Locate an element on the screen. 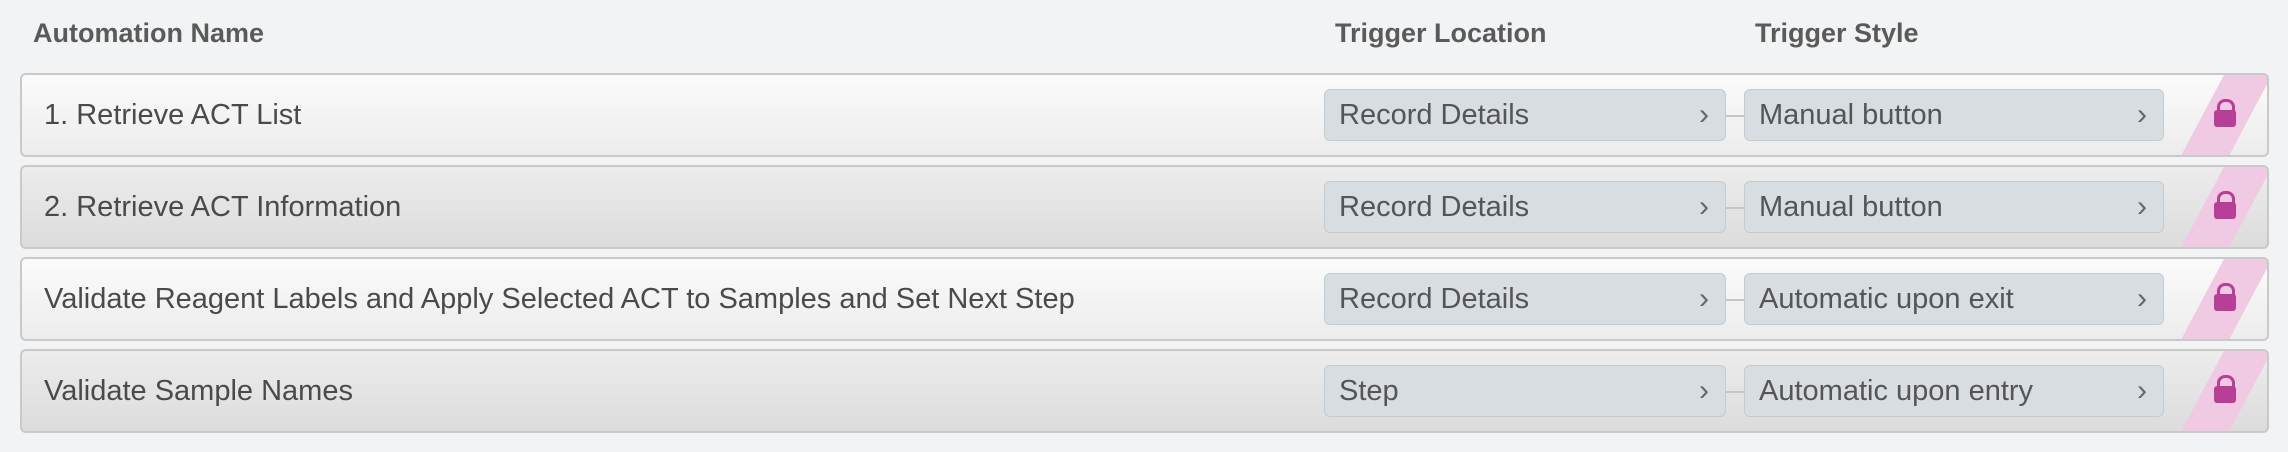  column-header-trigger-style: Trigger Style is located at coordinates (1837, 33).